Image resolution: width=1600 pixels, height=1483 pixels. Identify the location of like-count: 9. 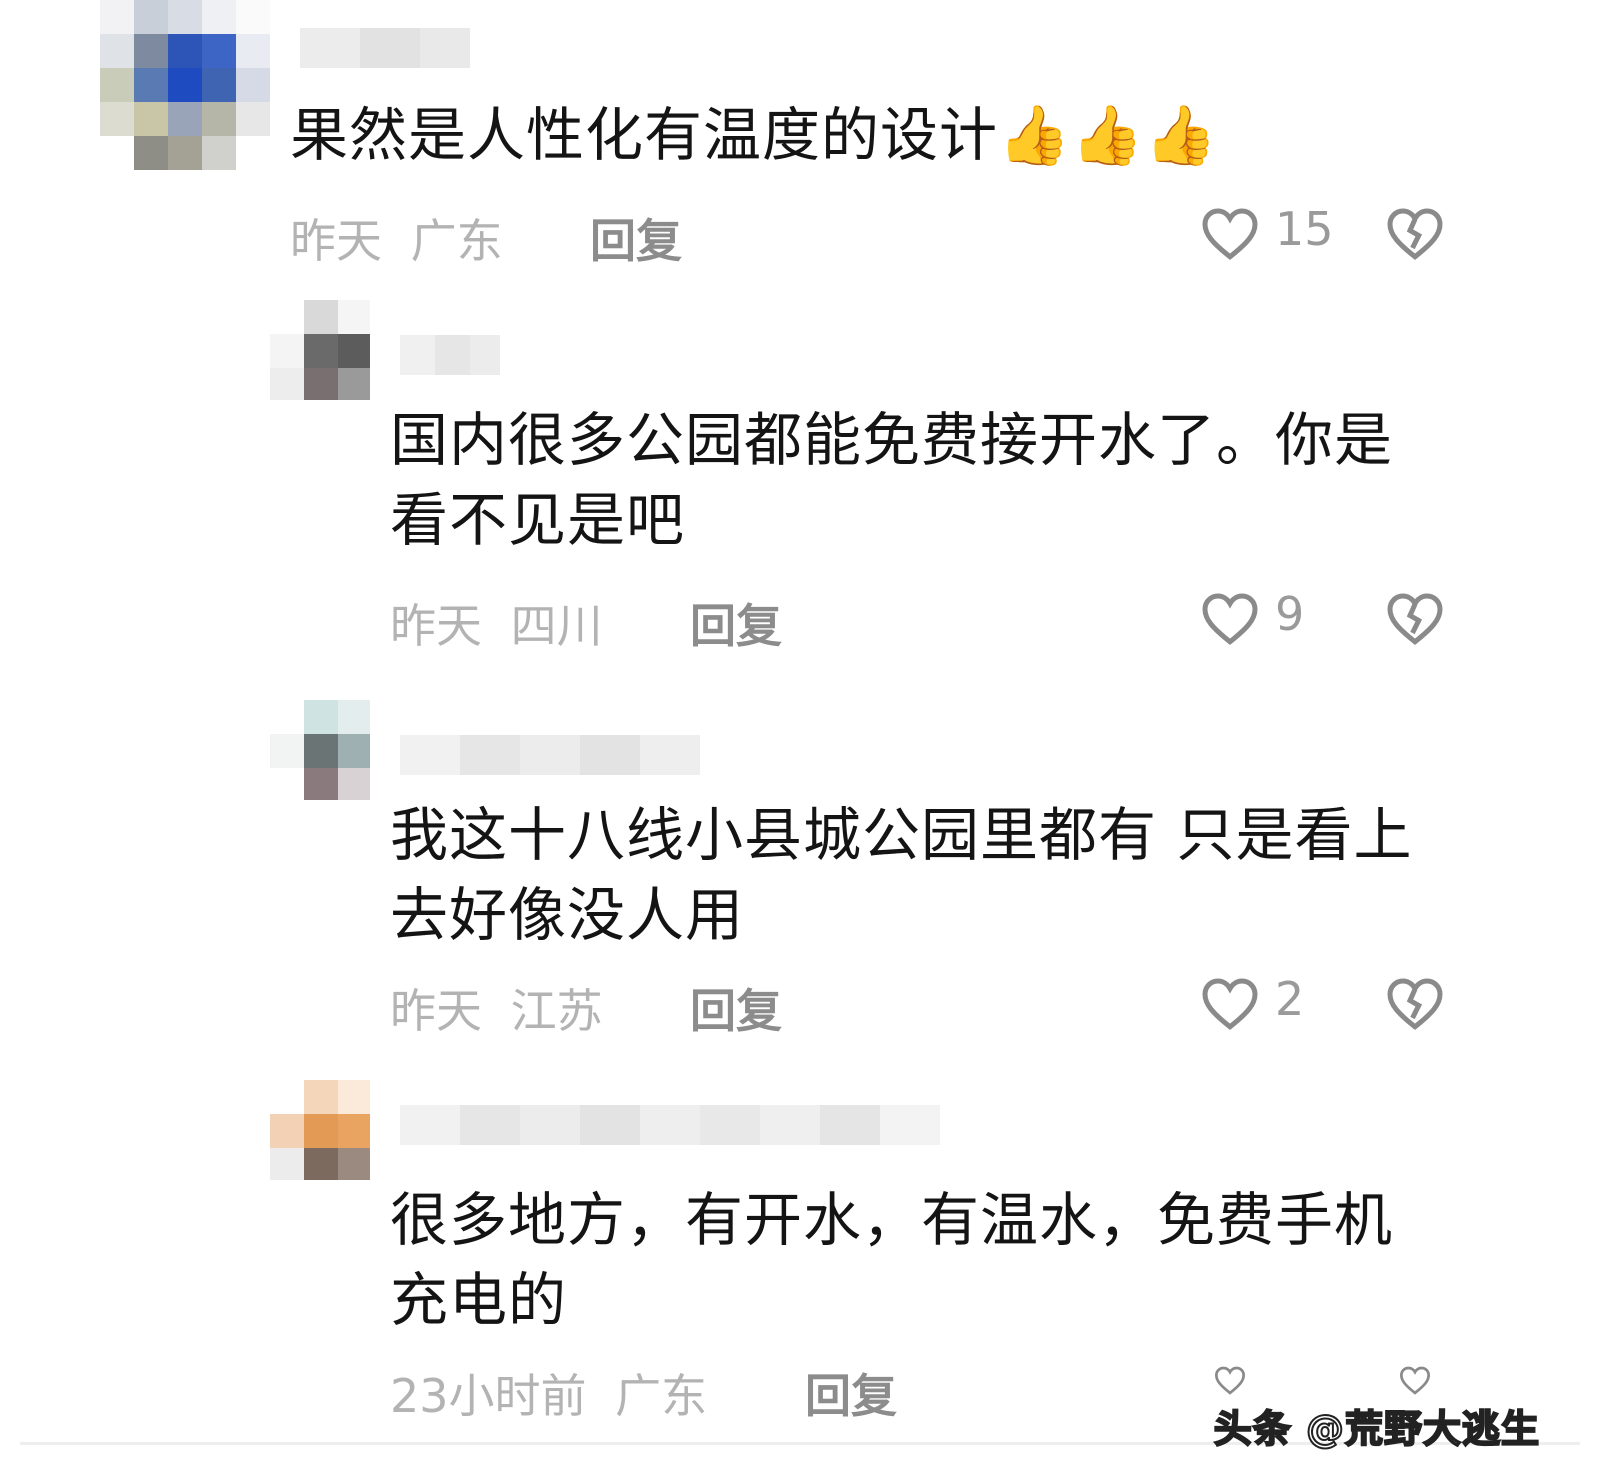
(1290, 614).